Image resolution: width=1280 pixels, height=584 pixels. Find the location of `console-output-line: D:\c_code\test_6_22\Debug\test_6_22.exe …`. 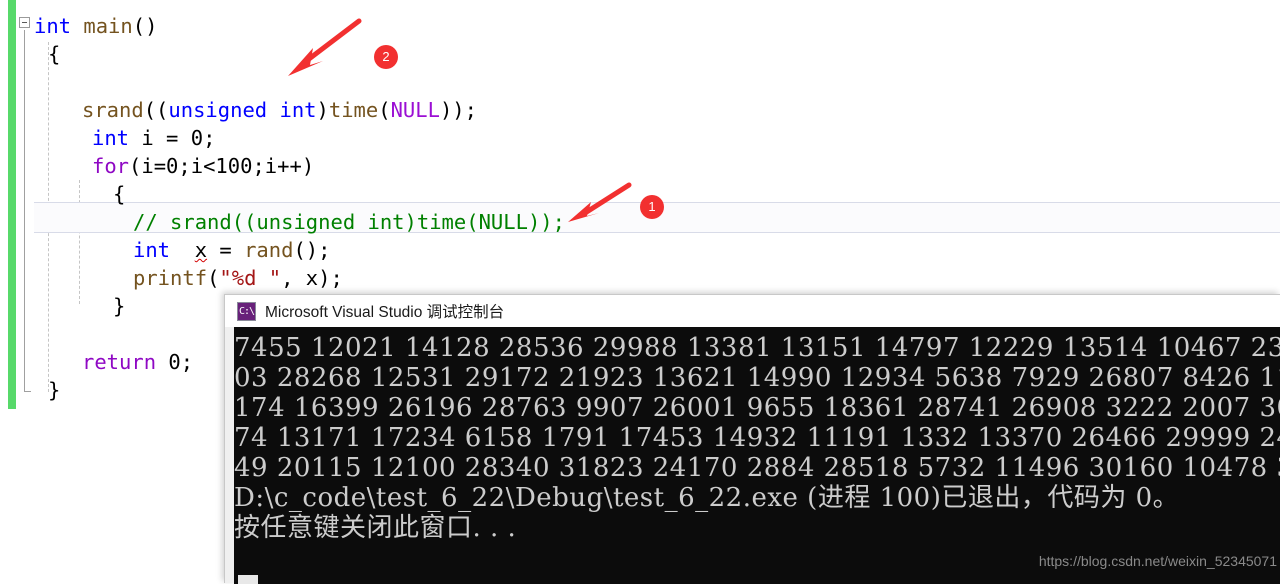

console-output-line: D:\c_code\test_6_22\Debug\test_6_22.exe … is located at coordinates (707, 498).